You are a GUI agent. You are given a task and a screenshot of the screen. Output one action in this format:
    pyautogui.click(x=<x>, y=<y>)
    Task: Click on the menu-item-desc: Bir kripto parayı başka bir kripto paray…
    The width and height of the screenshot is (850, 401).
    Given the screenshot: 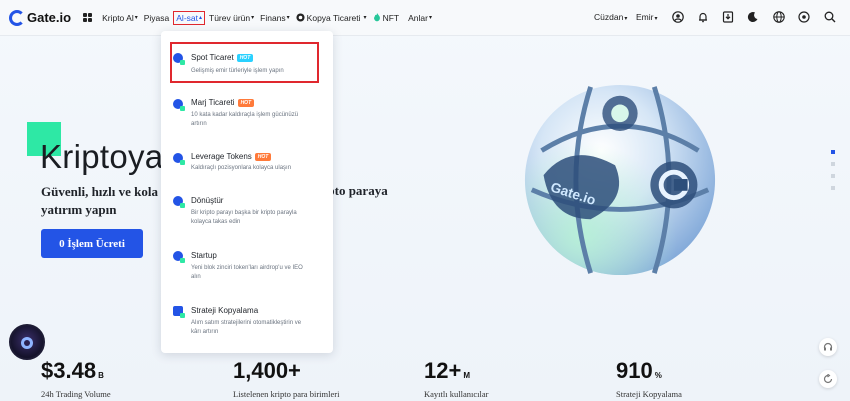 What is the action you would take?
    pyautogui.click(x=244, y=217)
    